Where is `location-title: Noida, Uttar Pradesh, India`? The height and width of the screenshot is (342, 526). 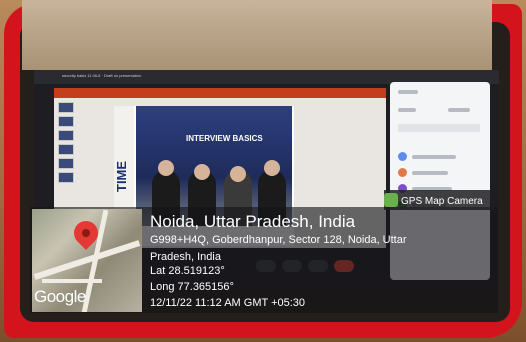 location-title: Noida, Uttar Pradesh, India is located at coordinates (253, 221).